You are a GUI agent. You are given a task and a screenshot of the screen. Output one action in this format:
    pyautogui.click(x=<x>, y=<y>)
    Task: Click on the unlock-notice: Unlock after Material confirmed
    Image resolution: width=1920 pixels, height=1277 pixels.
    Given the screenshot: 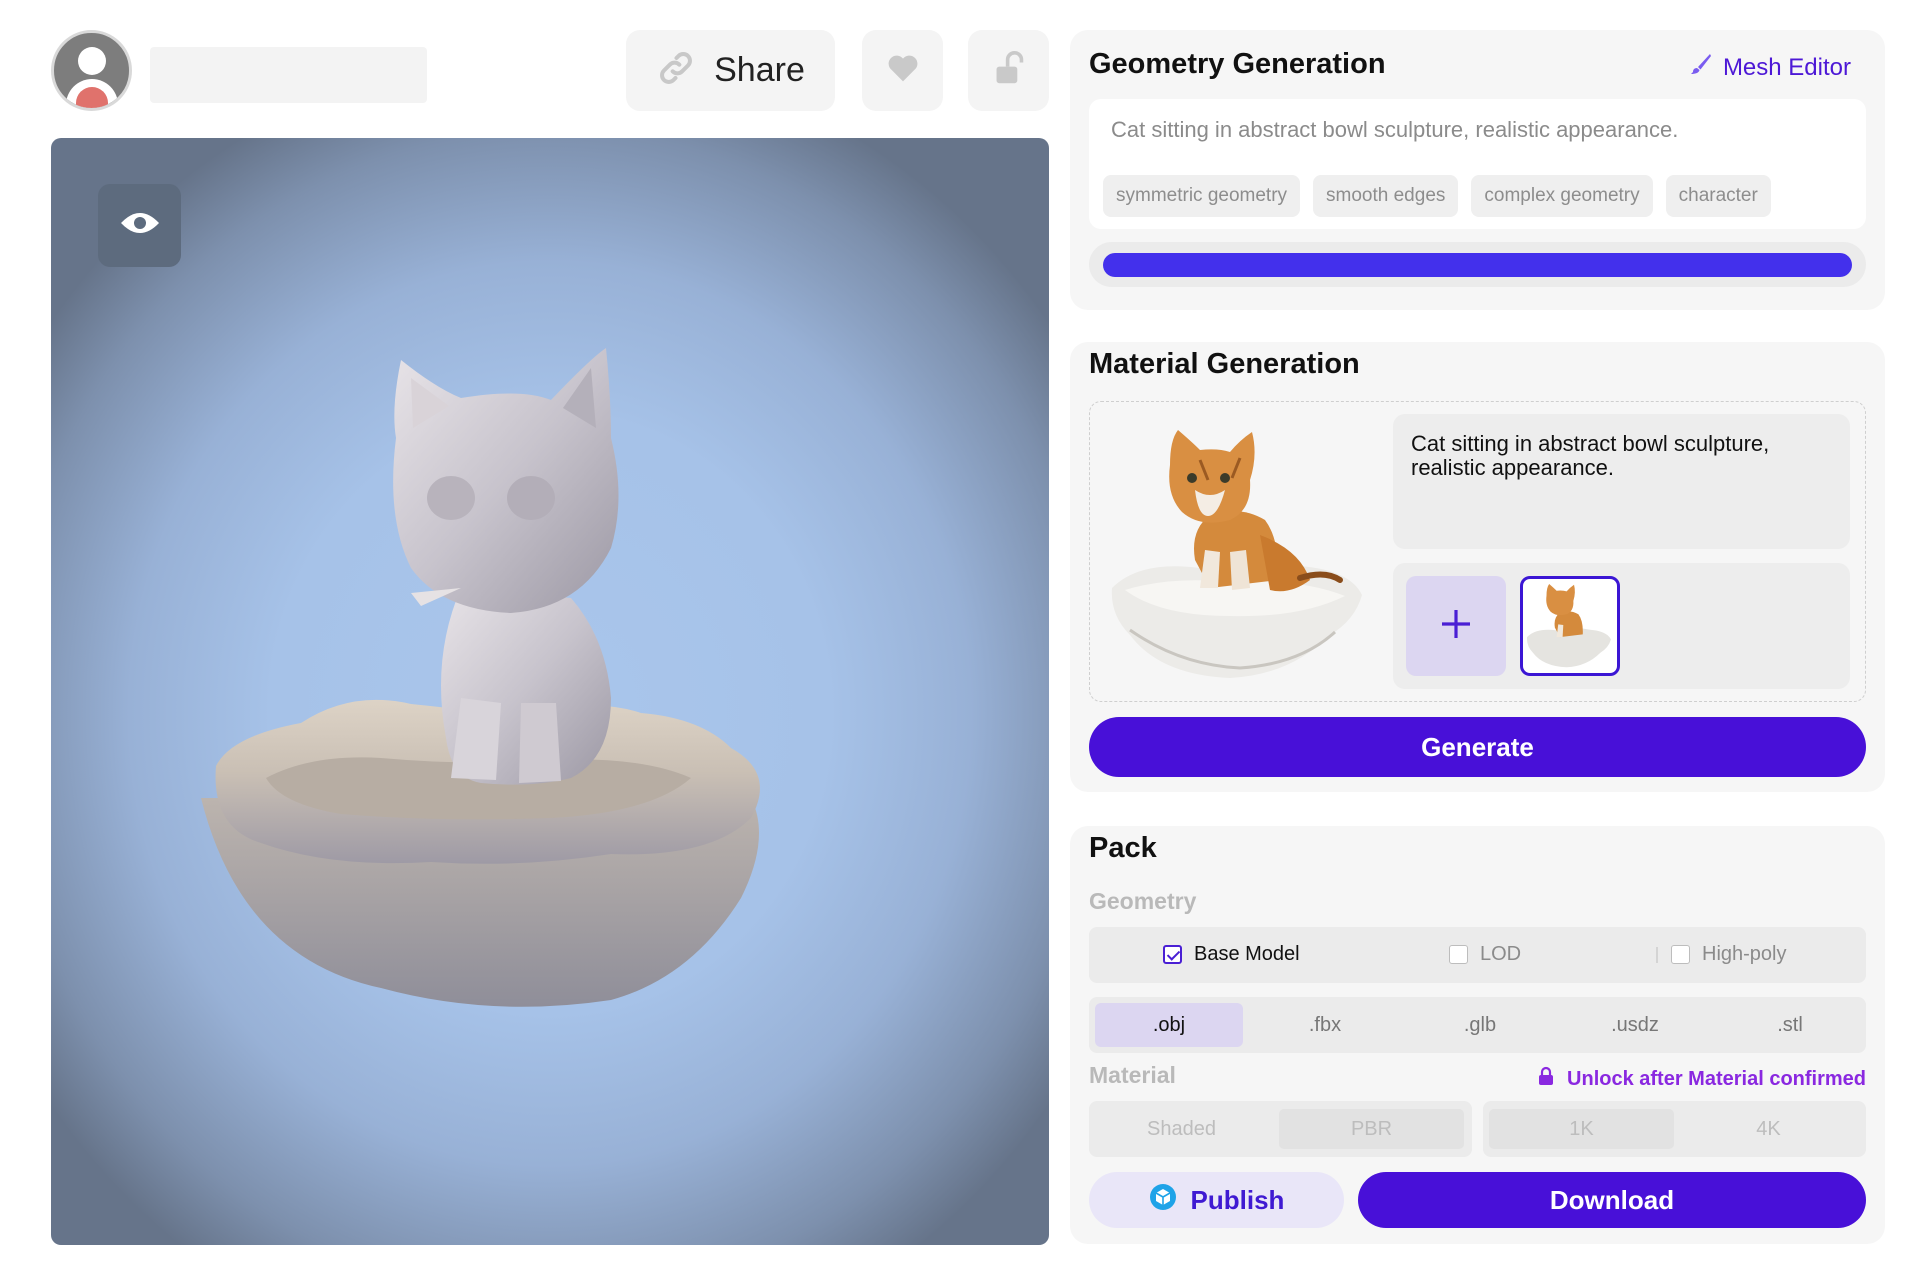 What is the action you would take?
    pyautogui.click(x=1701, y=1079)
    